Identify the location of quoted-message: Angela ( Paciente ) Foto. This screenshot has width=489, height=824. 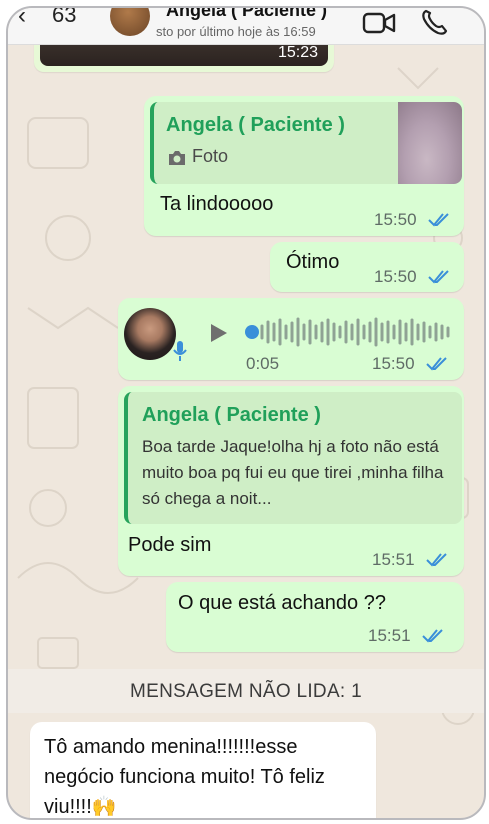
(306, 143).